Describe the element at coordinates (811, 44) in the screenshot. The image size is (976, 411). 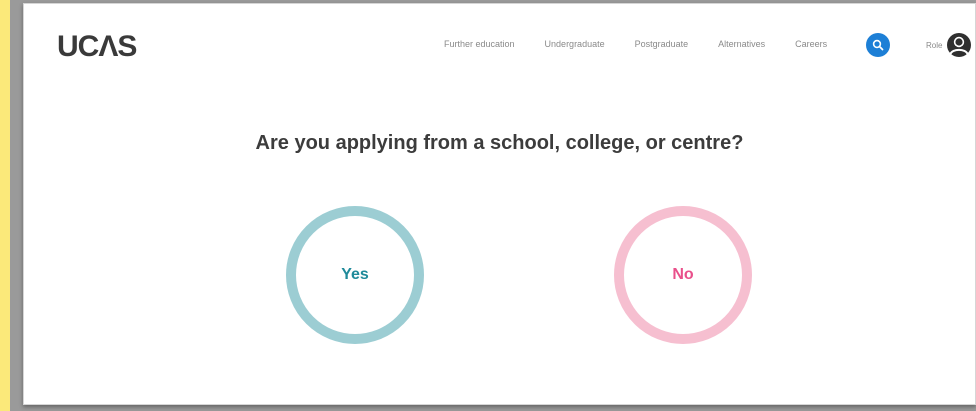
I see `nav-item-careers: Careers` at that location.